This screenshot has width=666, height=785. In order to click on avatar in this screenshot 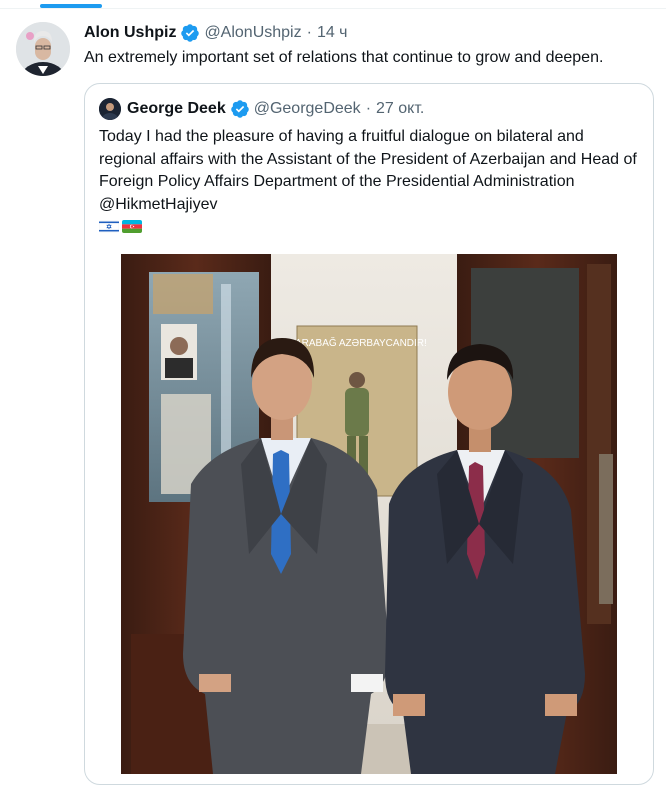, I will do `click(43, 49)`.